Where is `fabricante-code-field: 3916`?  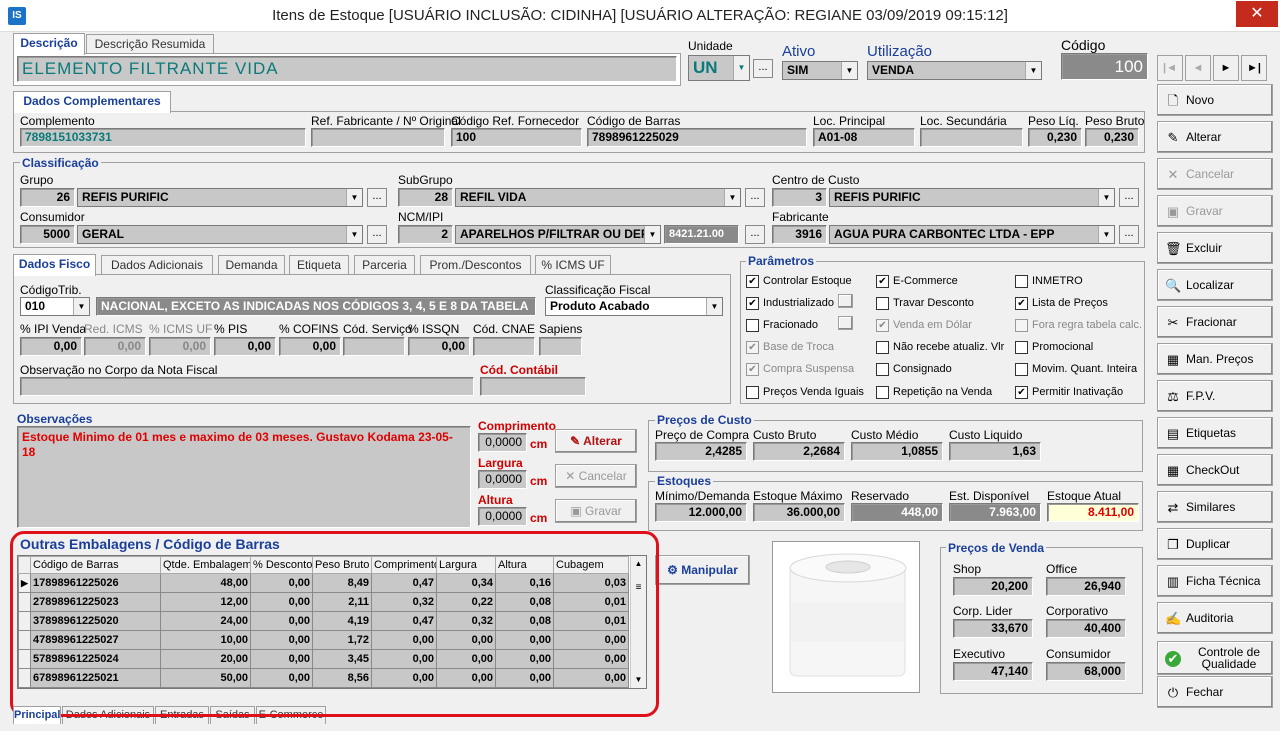
fabricante-code-field: 3916 is located at coordinates (799, 234).